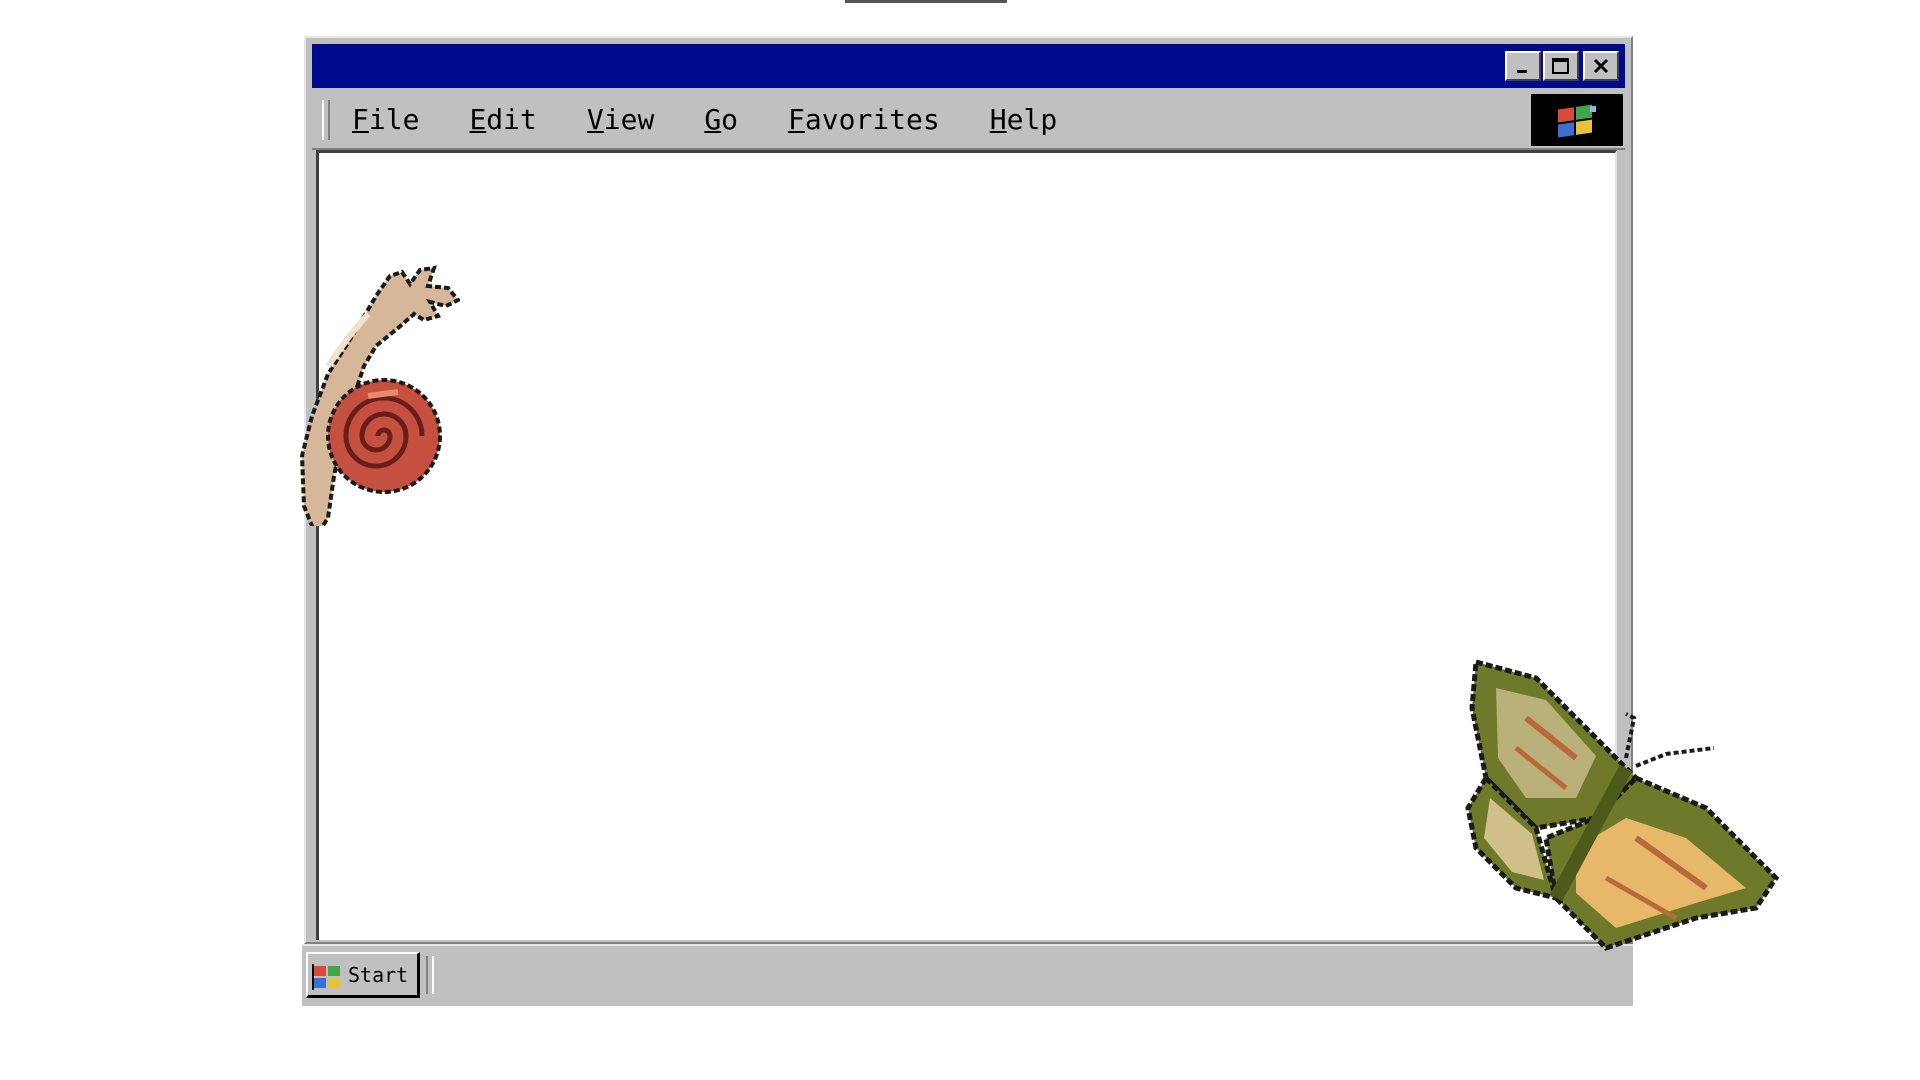  I want to click on throbber-logo, so click(1577, 120).